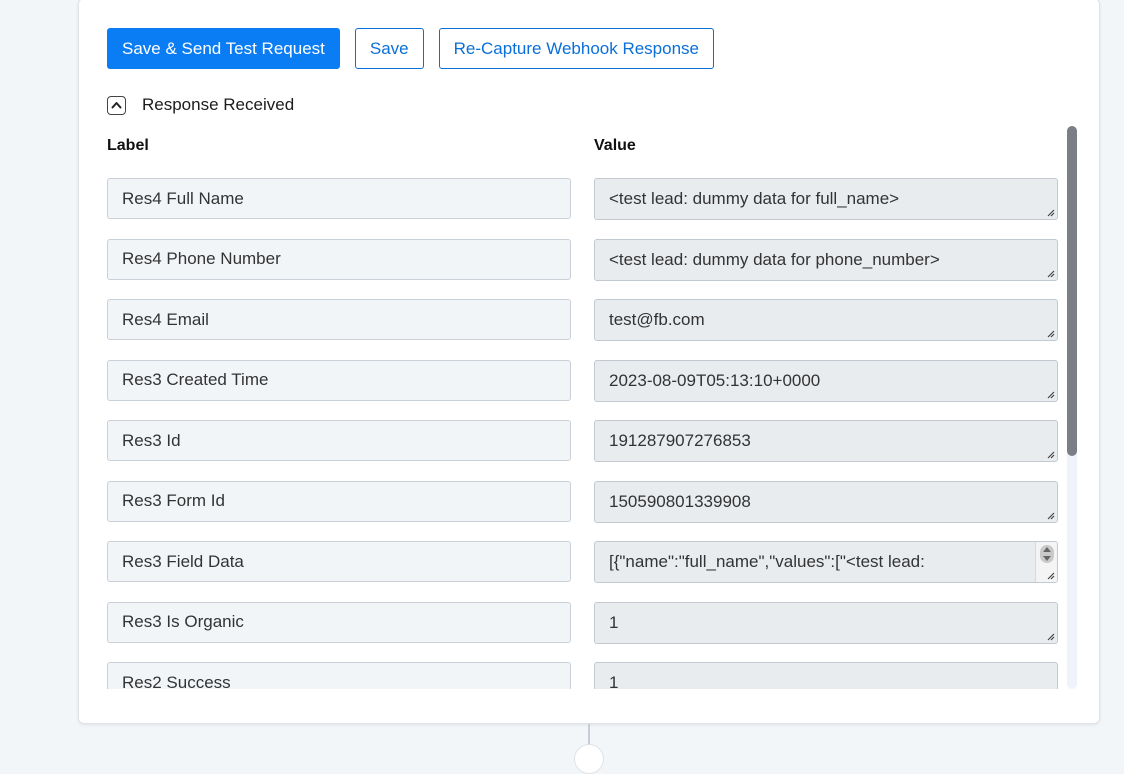 The image size is (1124, 774). I want to click on field-value-textarea: 2023-08-09T05:13:10+0000, so click(826, 380).